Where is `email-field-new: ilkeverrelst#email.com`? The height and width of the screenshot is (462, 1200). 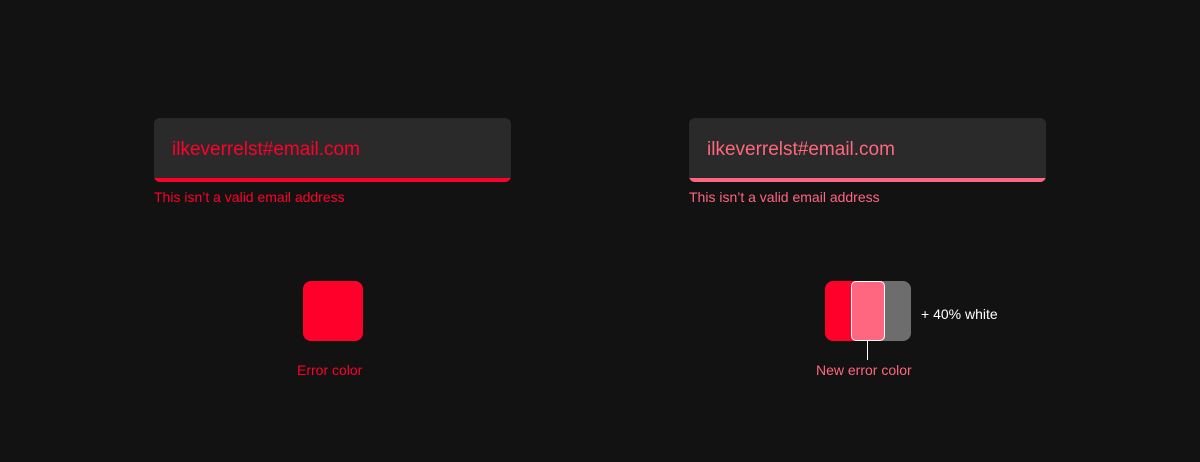 email-field-new: ilkeverrelst#email.com is located at coordinates (867, 150).